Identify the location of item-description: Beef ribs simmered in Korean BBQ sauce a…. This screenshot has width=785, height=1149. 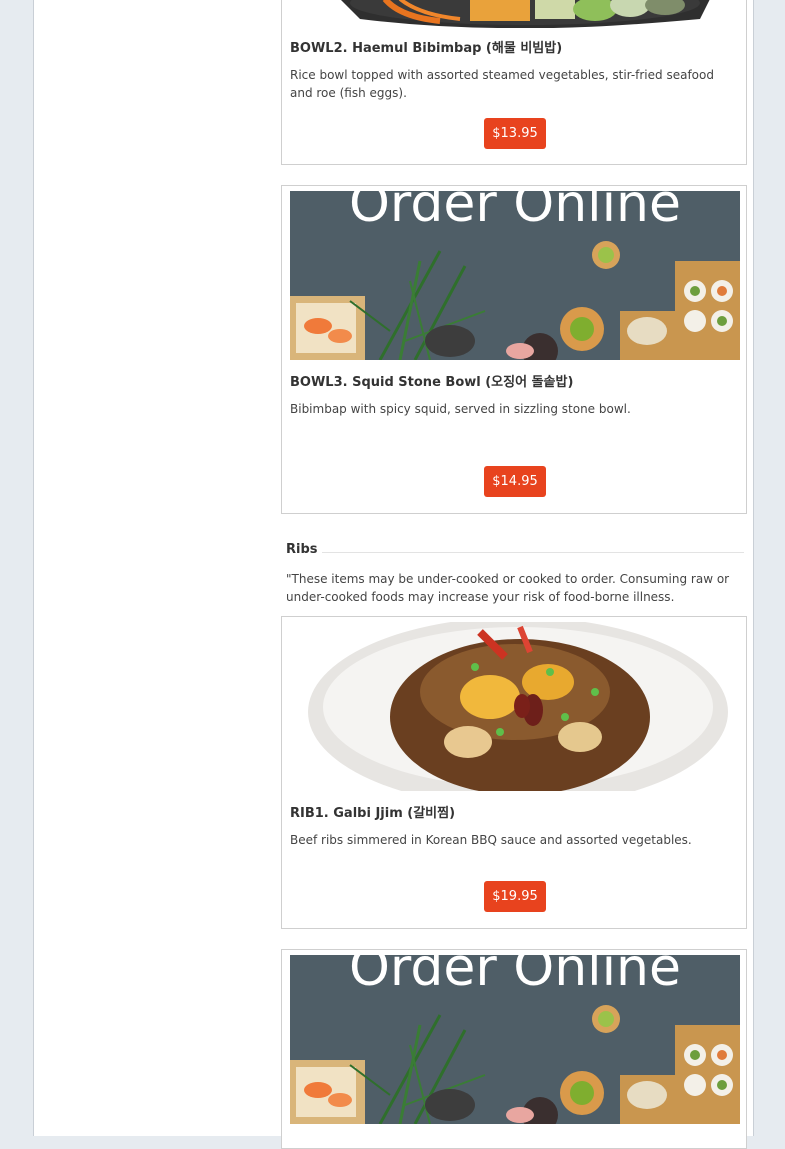
(491, 840).